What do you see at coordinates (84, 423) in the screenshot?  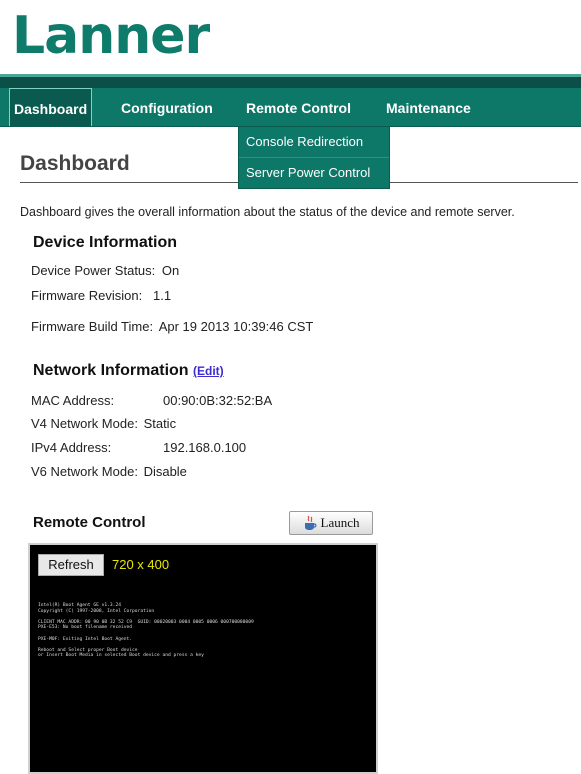 I see `v4-mode-label: V4 Network Mode:` at bounding box center [84, 423].